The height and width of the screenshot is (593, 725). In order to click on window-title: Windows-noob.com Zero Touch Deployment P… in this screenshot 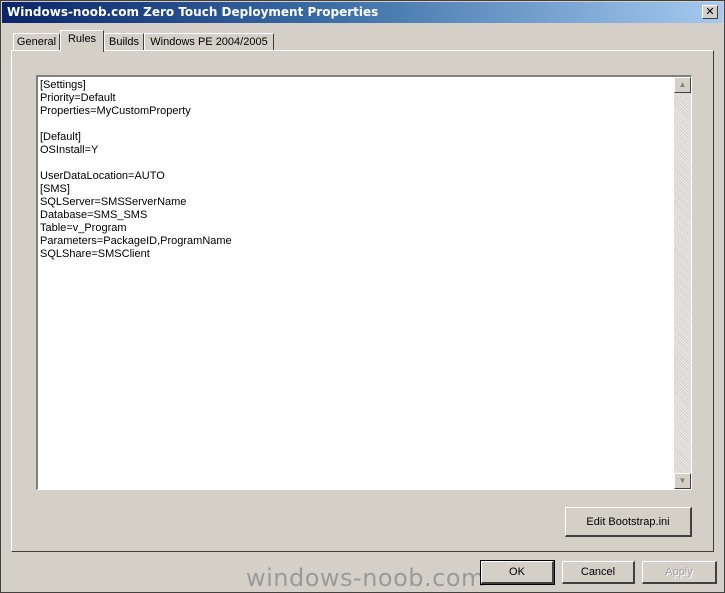, I will do `click(193, 12)`.